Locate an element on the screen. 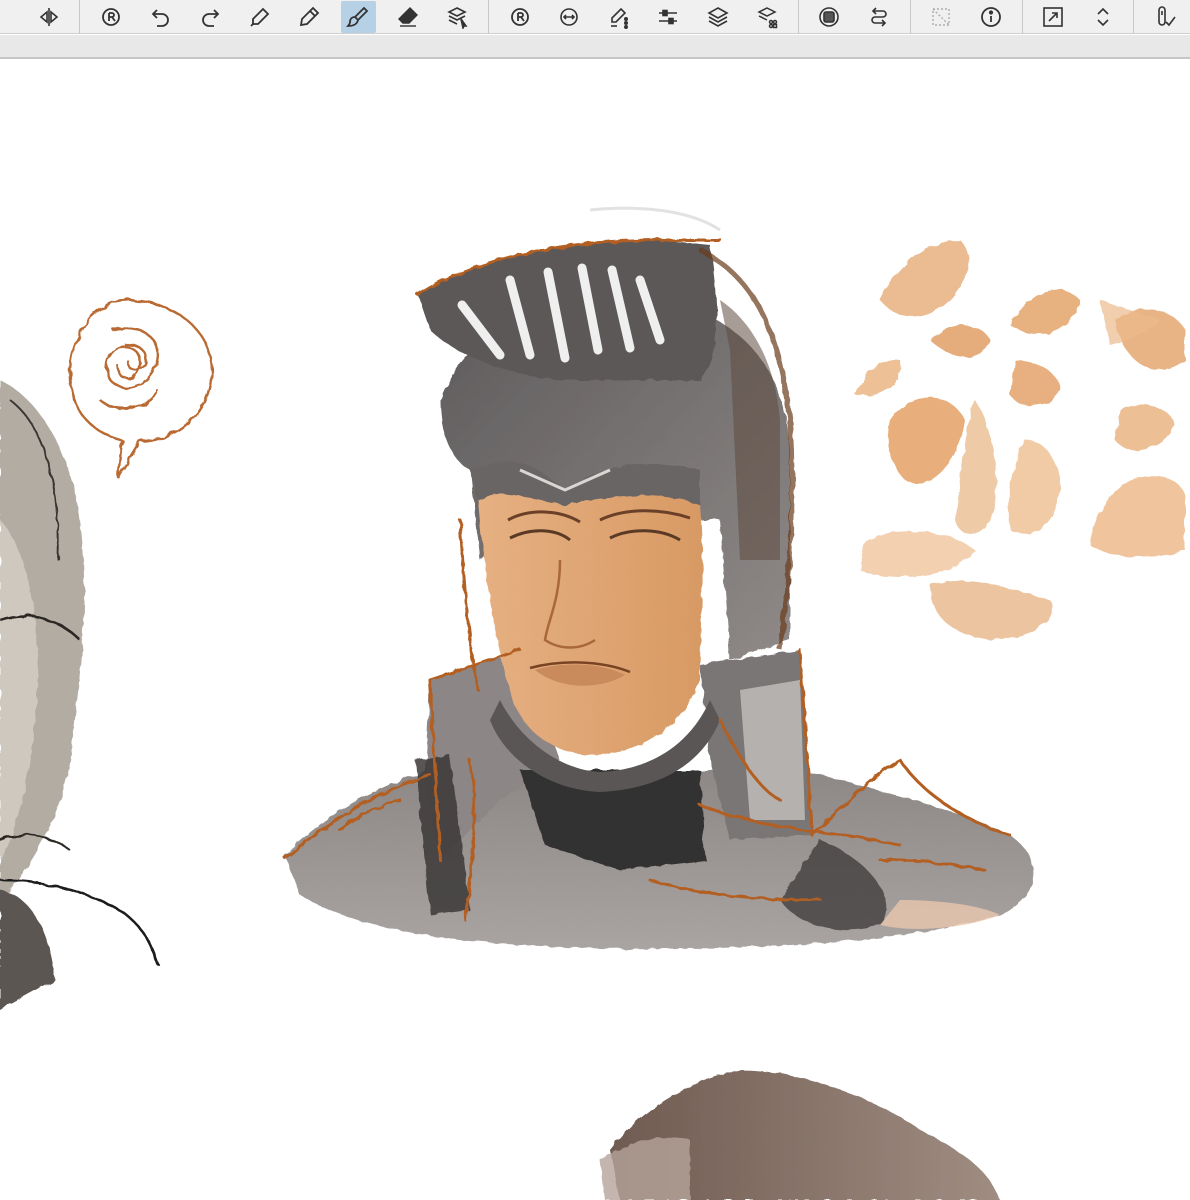  pencil-tool-button is located at coordinates (308, 17).